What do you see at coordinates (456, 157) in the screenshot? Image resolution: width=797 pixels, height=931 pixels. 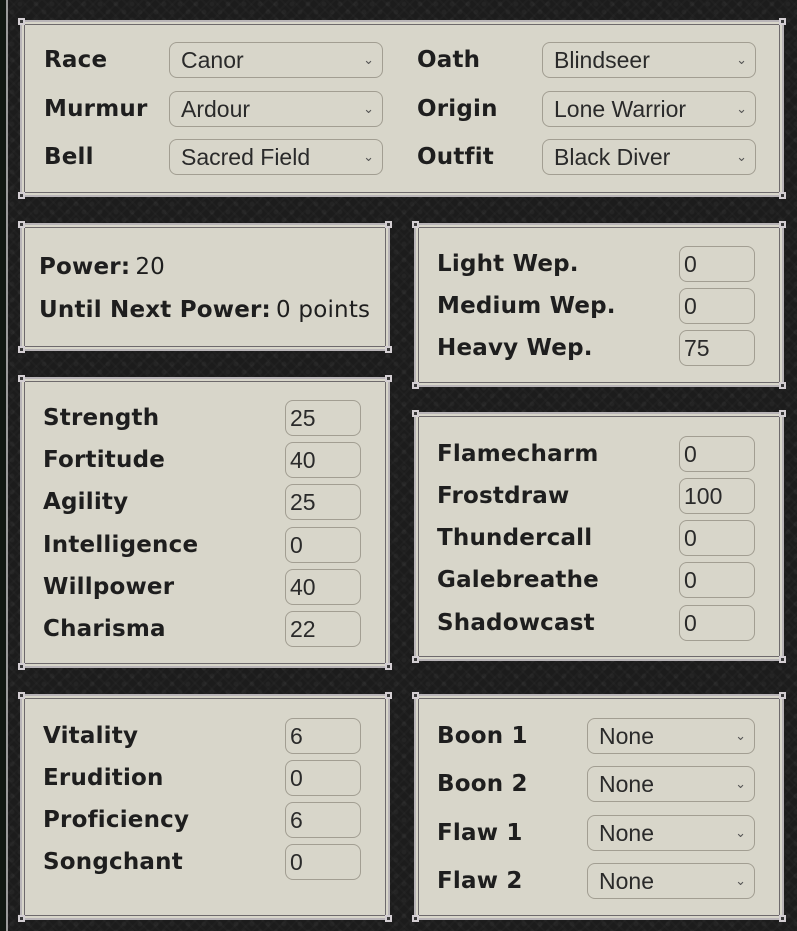 I see `outfit-label: Outfit` at bounding box center [456, 157].